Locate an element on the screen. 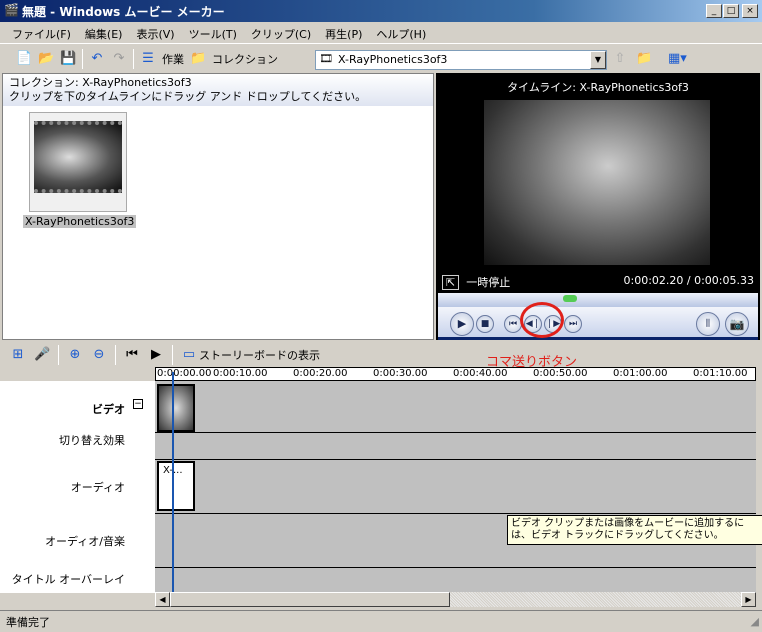  collection-icon: 🎞 is located at coordinates (326, 58).